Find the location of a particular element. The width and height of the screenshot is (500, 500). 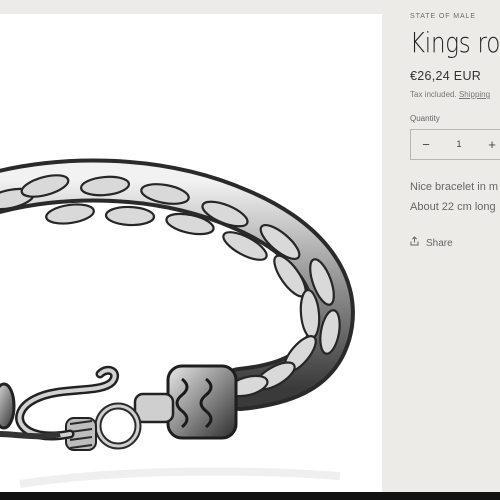

quantity-decrease-button: − is located at coordinates (426, 144).